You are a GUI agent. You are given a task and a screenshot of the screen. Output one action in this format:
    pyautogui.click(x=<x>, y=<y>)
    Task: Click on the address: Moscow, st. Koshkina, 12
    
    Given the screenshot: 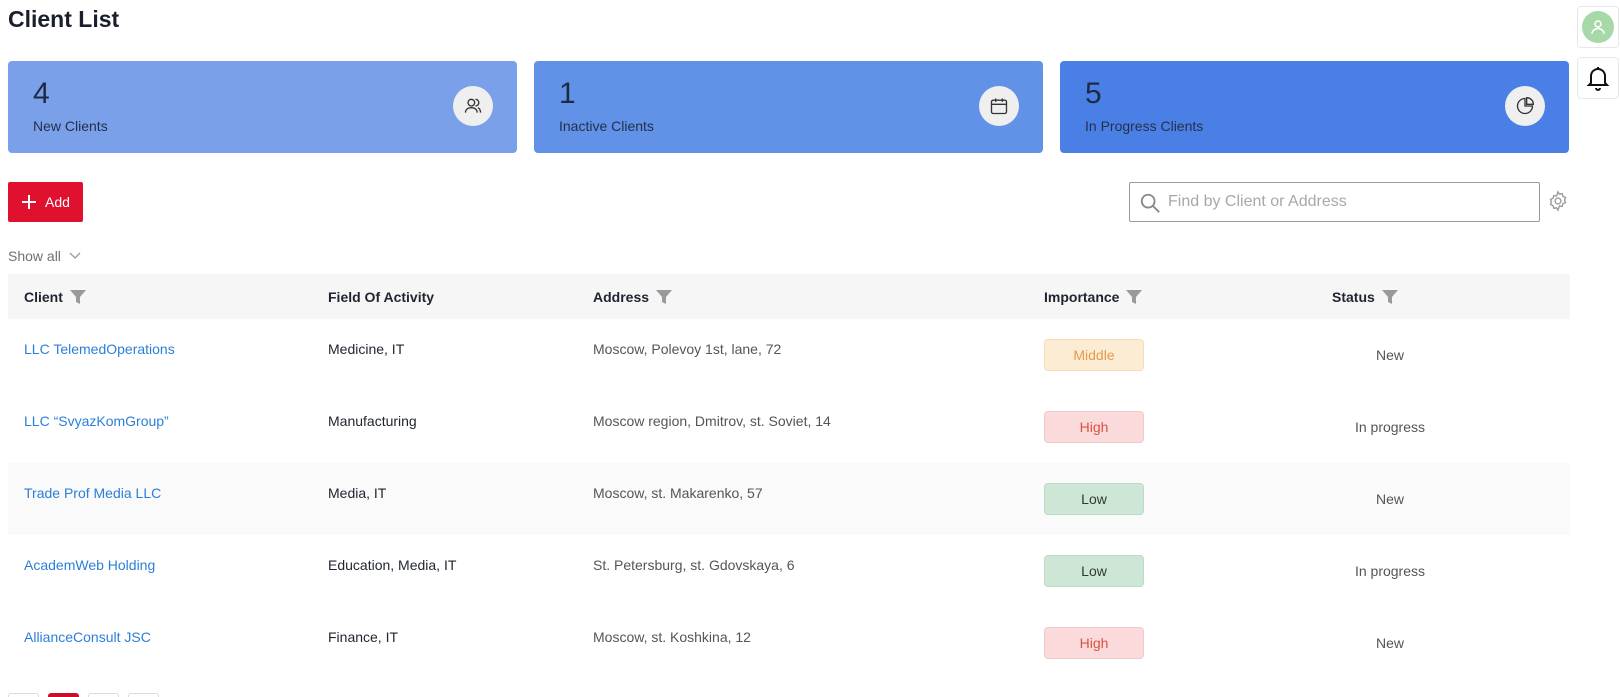 What is the action you would take?
    pyautogui.click(x=672, y=637)
    